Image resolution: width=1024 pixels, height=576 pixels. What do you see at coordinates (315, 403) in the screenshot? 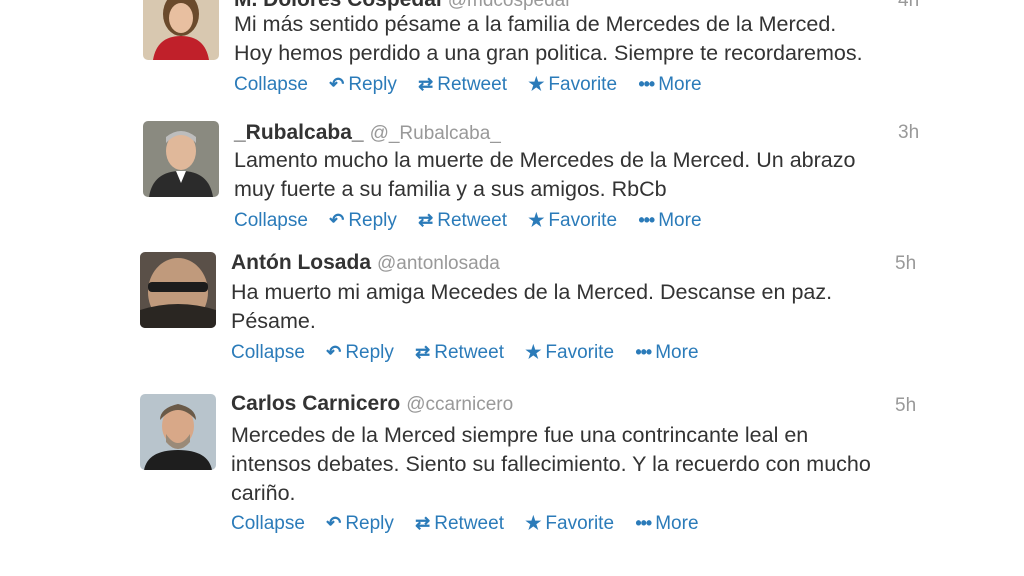
I see `author-name: Carlos Carnicero` at bounding box center [315, 403].